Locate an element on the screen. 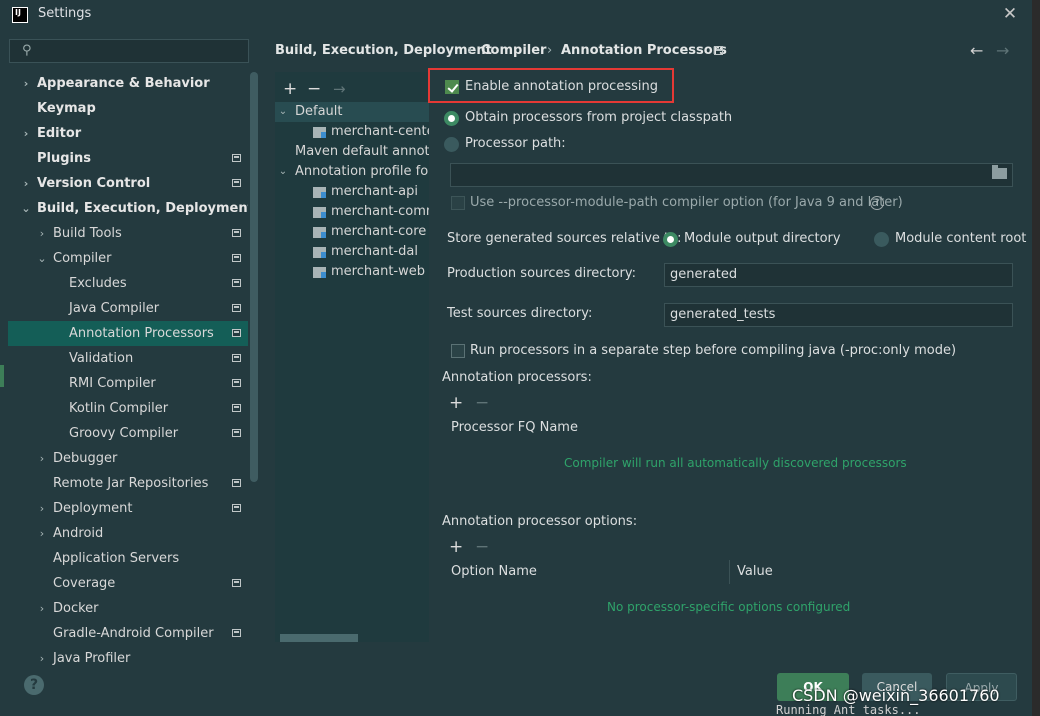 This screenshot has width=1040, height=716. obtain-classpath-label: Obtain processors from project classpath is located at coordinates (599, 117).